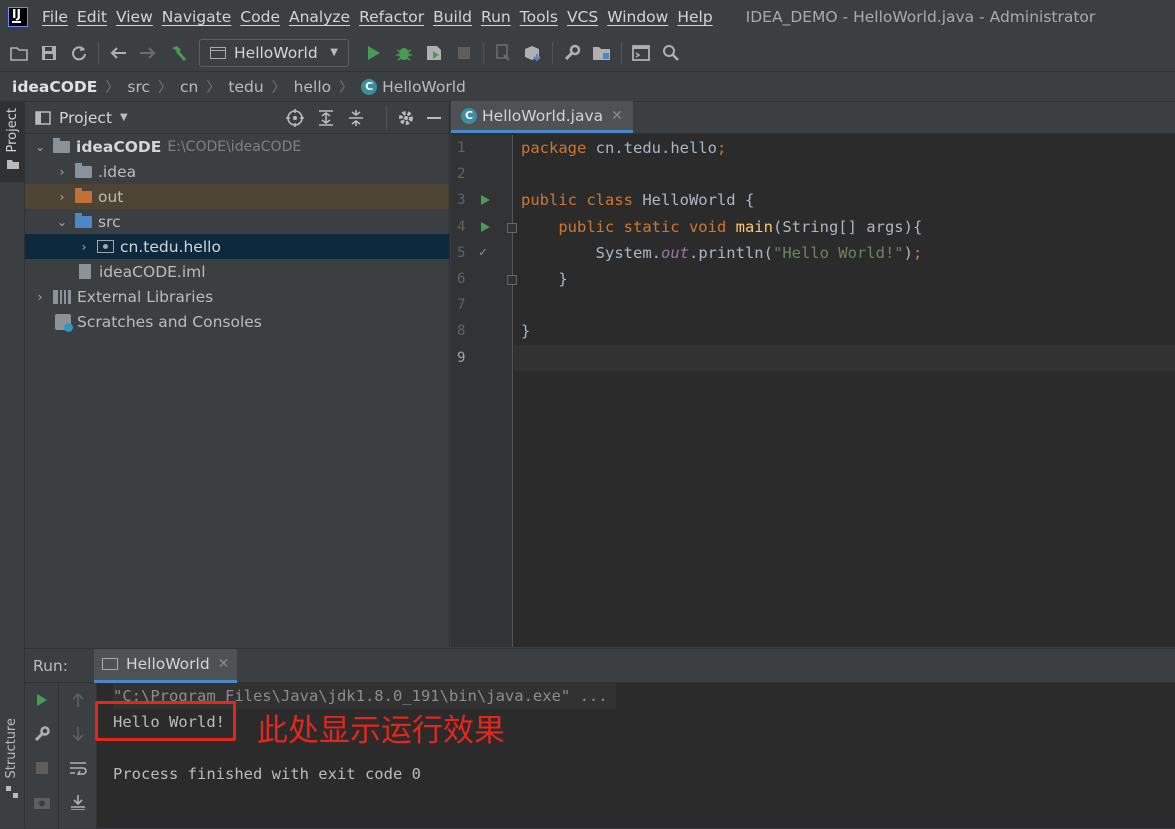 The width and height of the screenshot is (1175, 829). What do you see at coordinates (237, 118) in the screenshot?
I see `project-panel-header: Project ▼` at bounding box center [237, 118].